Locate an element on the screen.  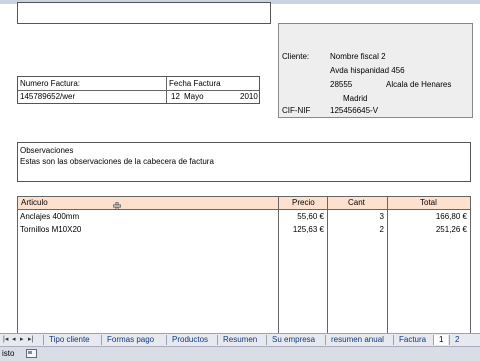
invoice-number-value: 145789652/wer is located at coordinates (47, 97).